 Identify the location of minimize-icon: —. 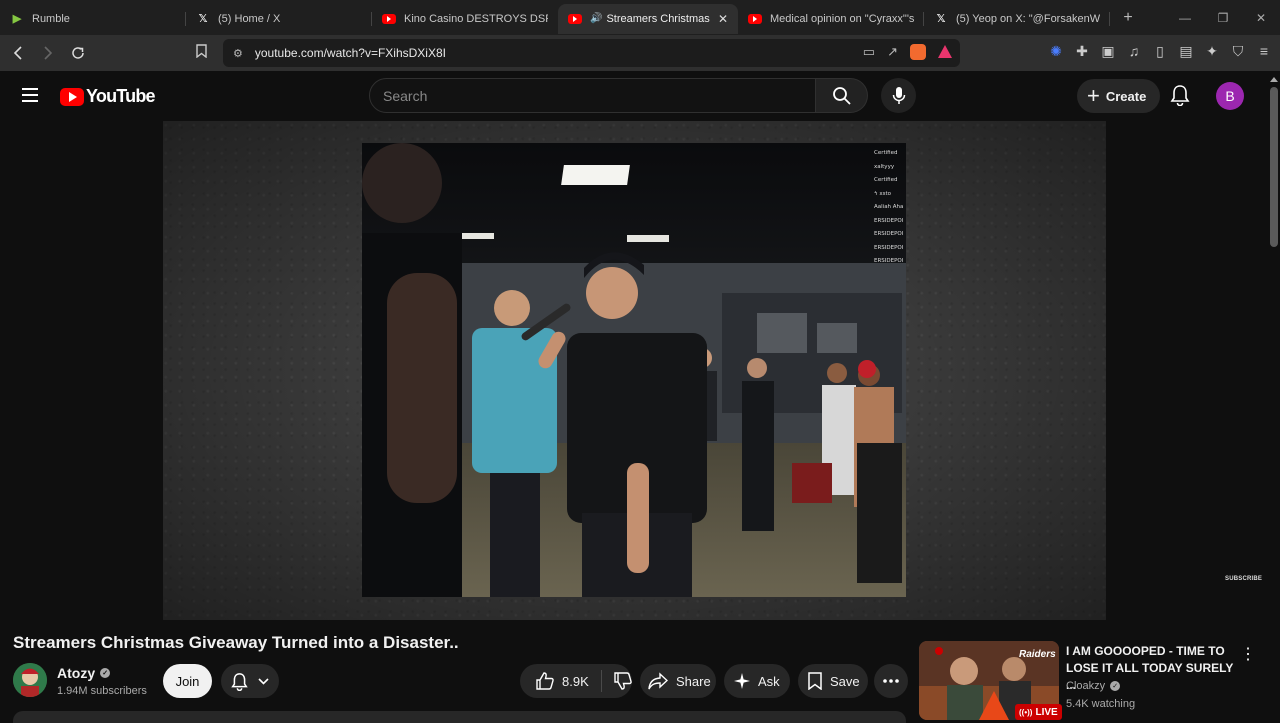
(1185, 18).